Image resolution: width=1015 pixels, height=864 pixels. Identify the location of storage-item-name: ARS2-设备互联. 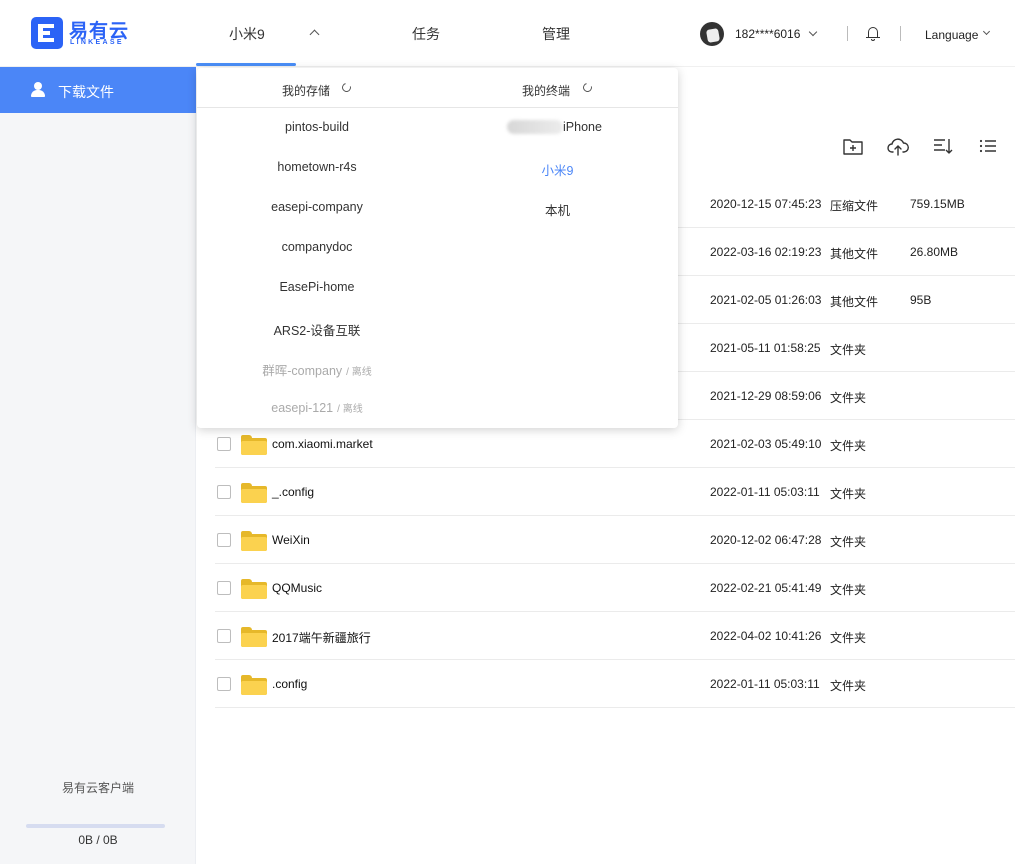
(317, 331).